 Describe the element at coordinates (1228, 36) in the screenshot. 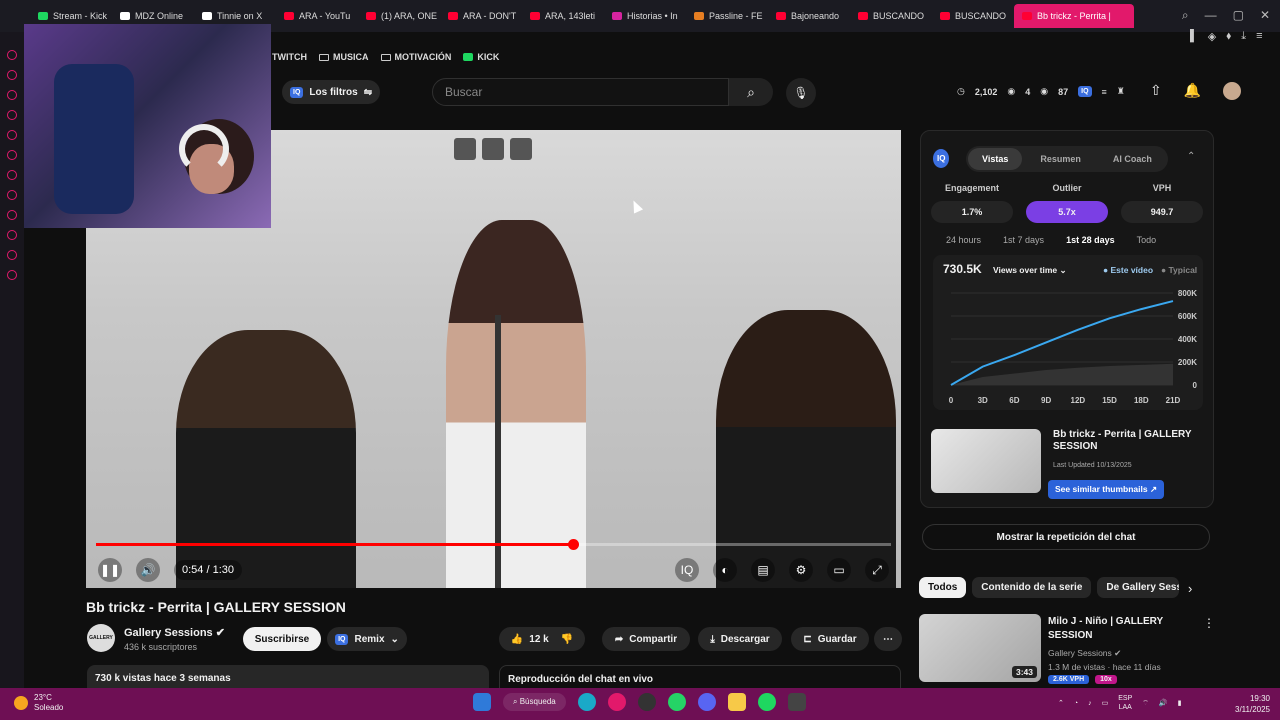

I see `tag-icon: ⬧` at that location.